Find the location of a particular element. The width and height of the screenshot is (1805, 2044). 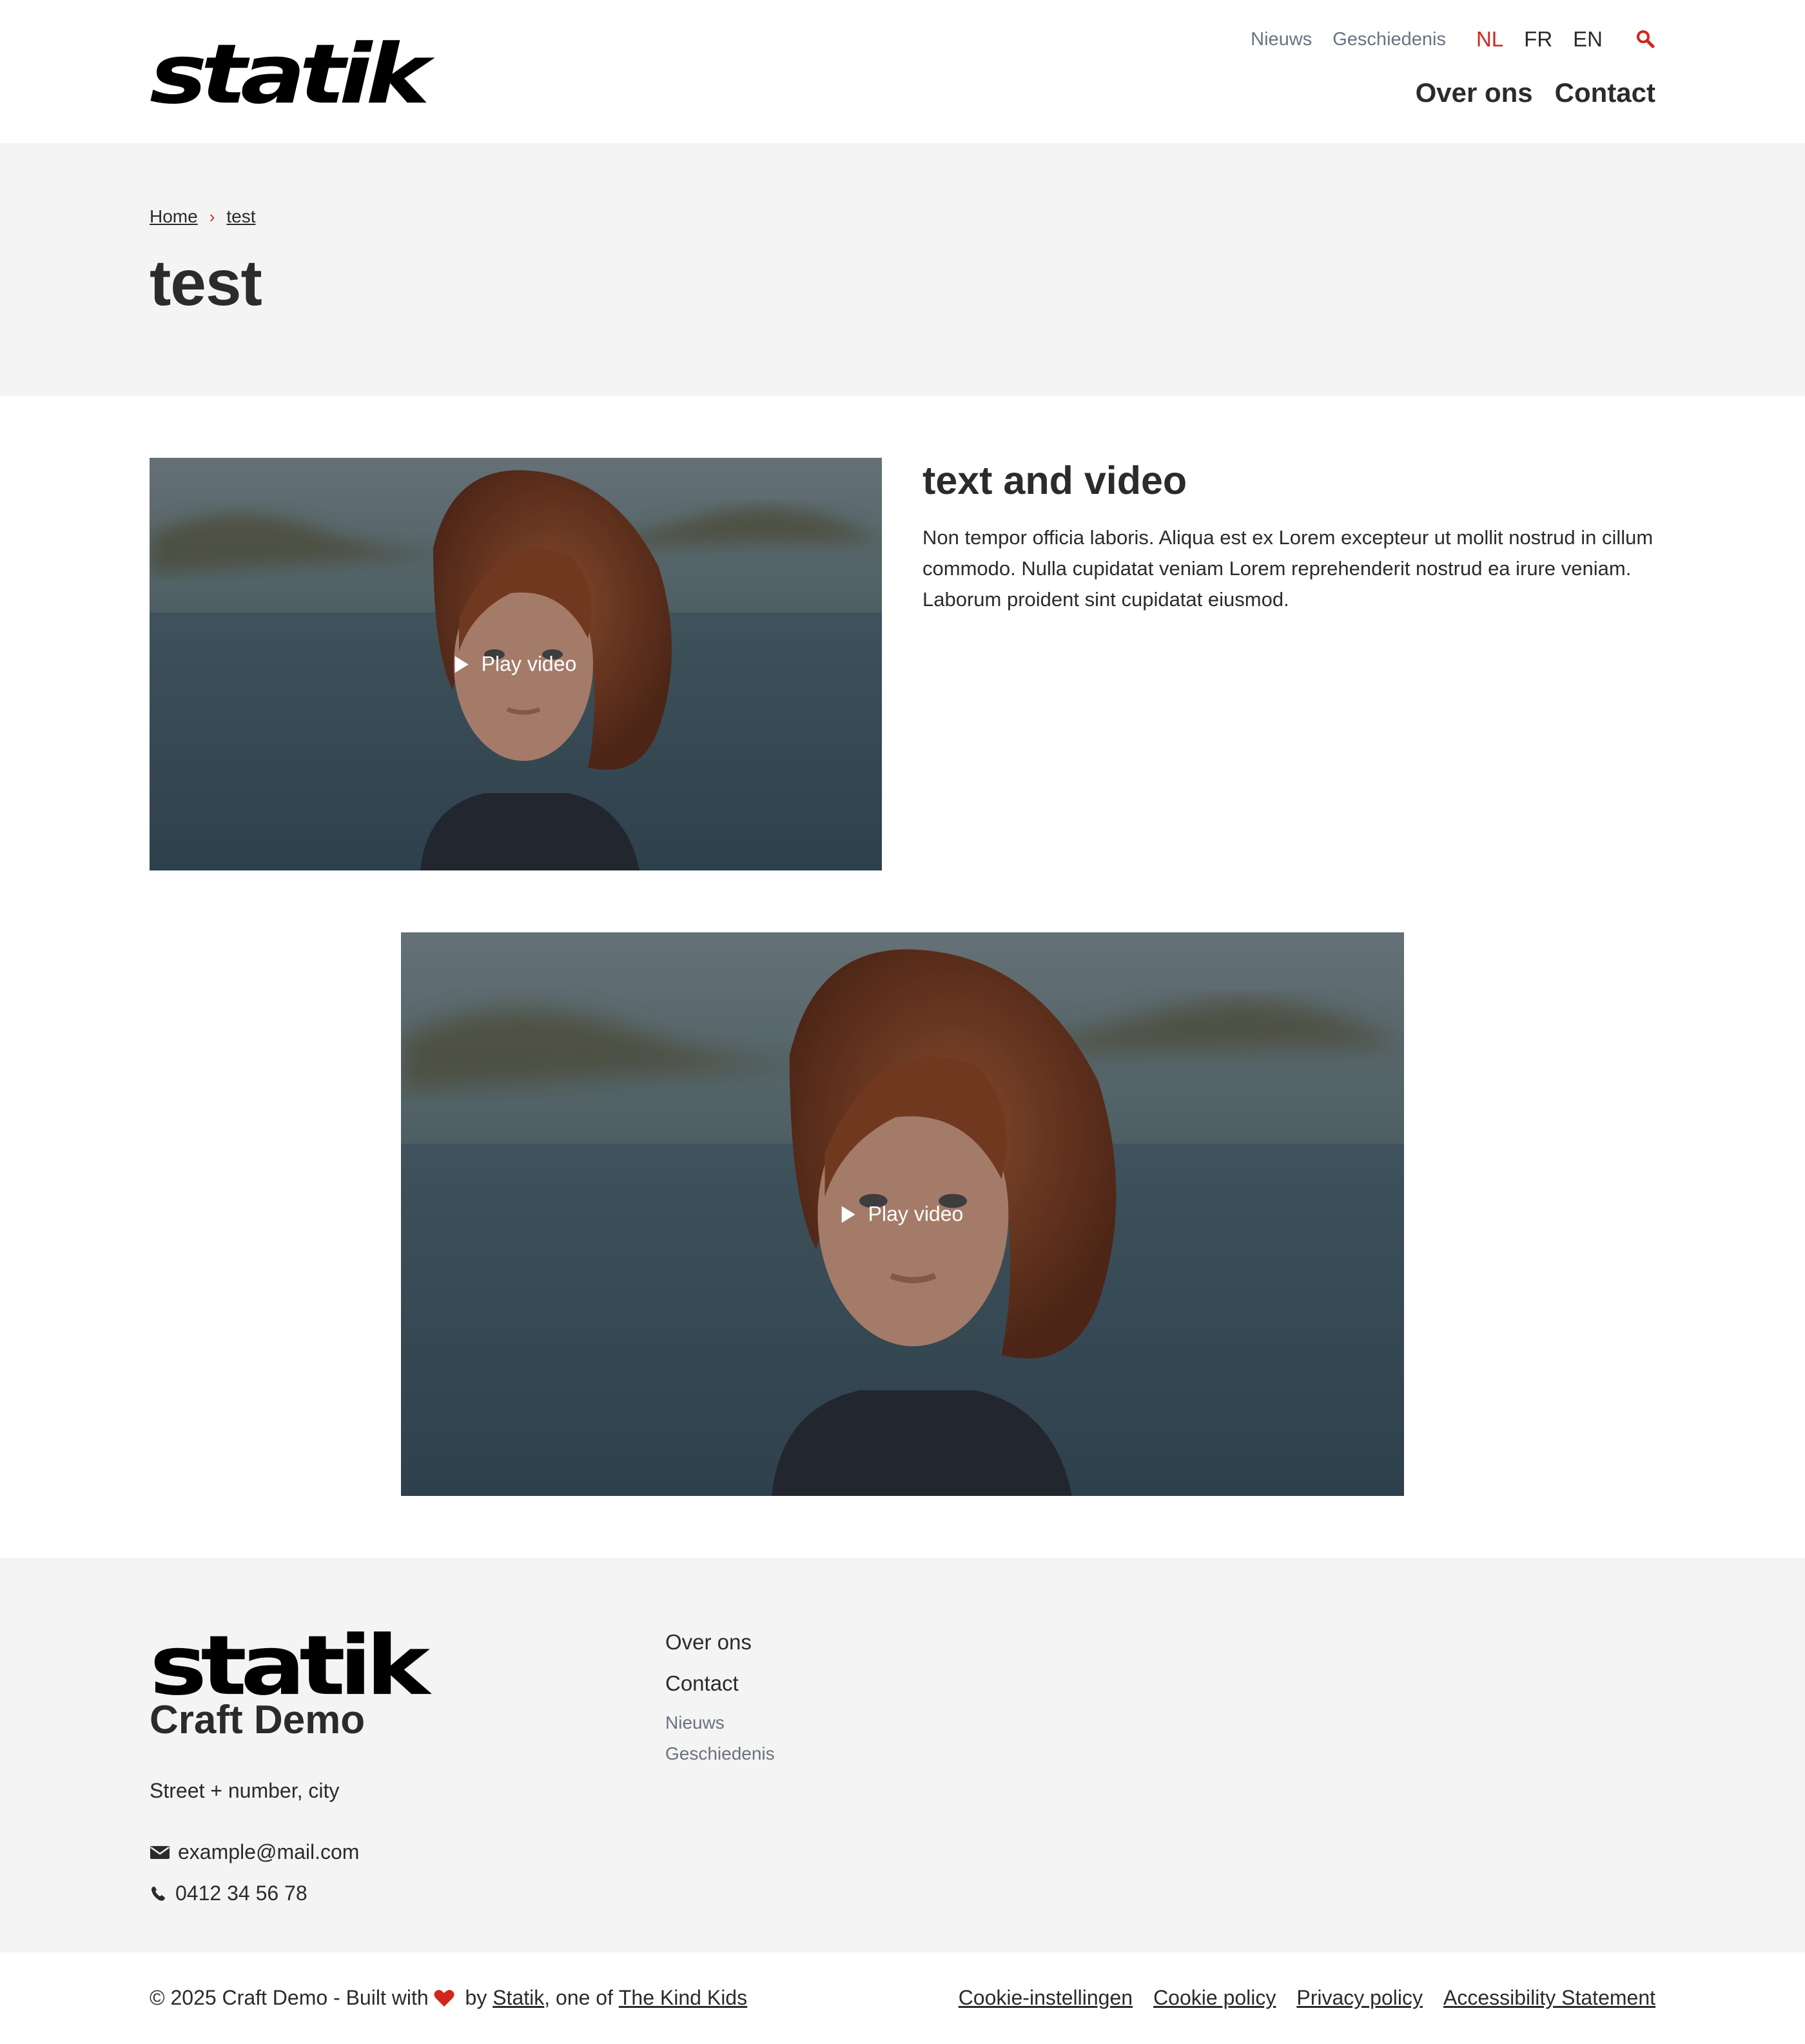

copyright-by: by is located at coordinates (476, 1997).